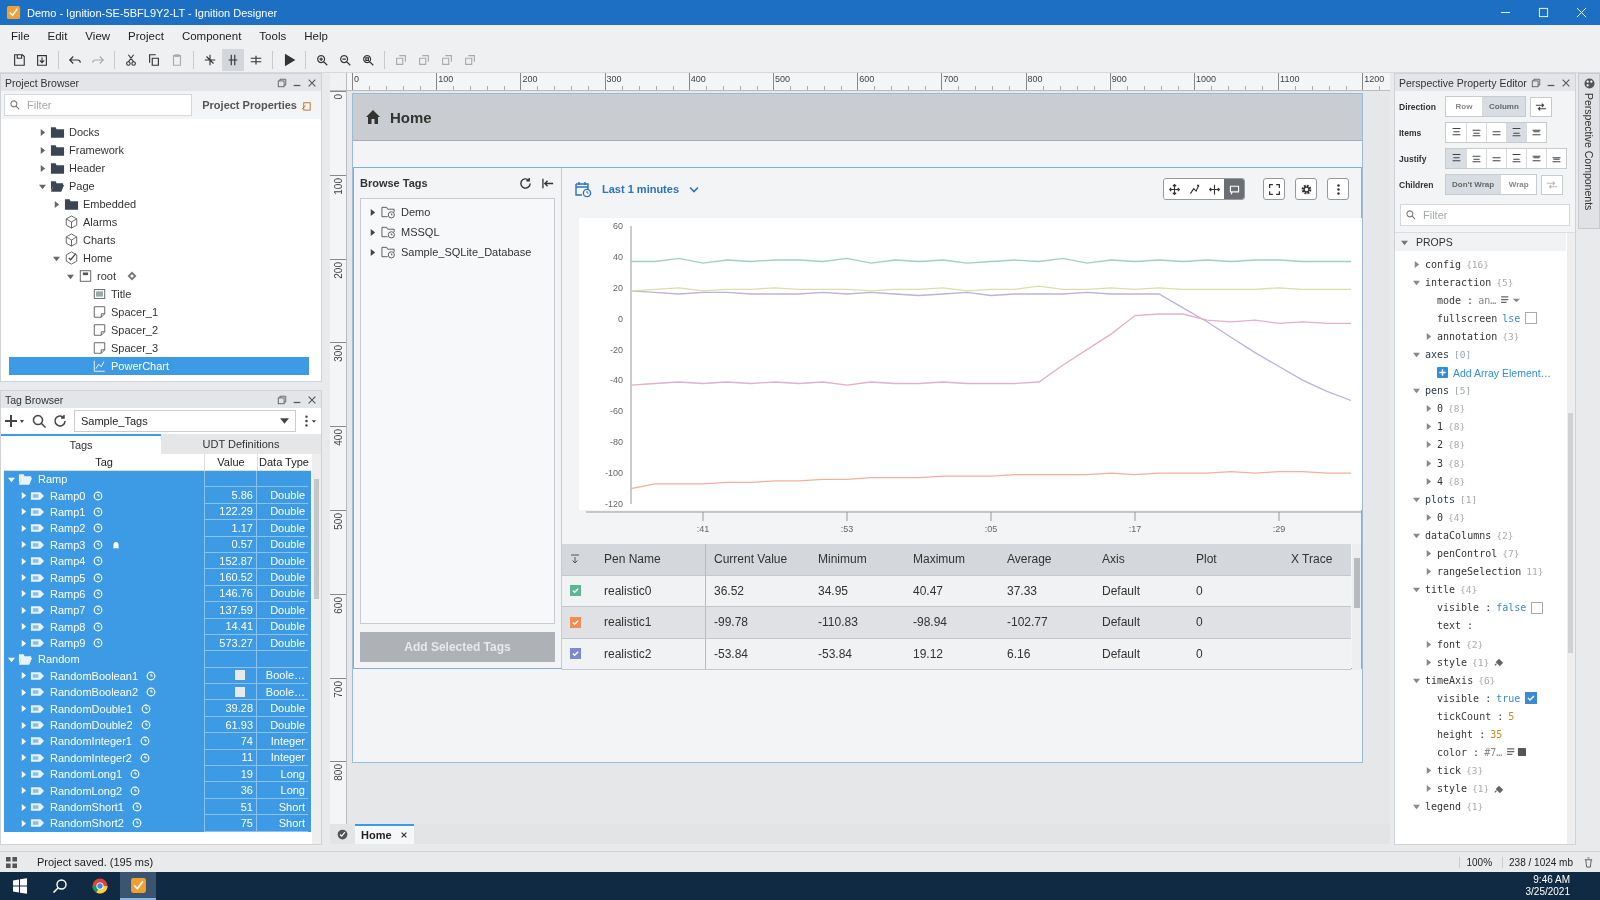 The height and width of the screenshot is (900, 1600). What do you see at coordinates (1234, 189) in the screenshot?
I see `comment-button` at bounding box center [1234, 189].